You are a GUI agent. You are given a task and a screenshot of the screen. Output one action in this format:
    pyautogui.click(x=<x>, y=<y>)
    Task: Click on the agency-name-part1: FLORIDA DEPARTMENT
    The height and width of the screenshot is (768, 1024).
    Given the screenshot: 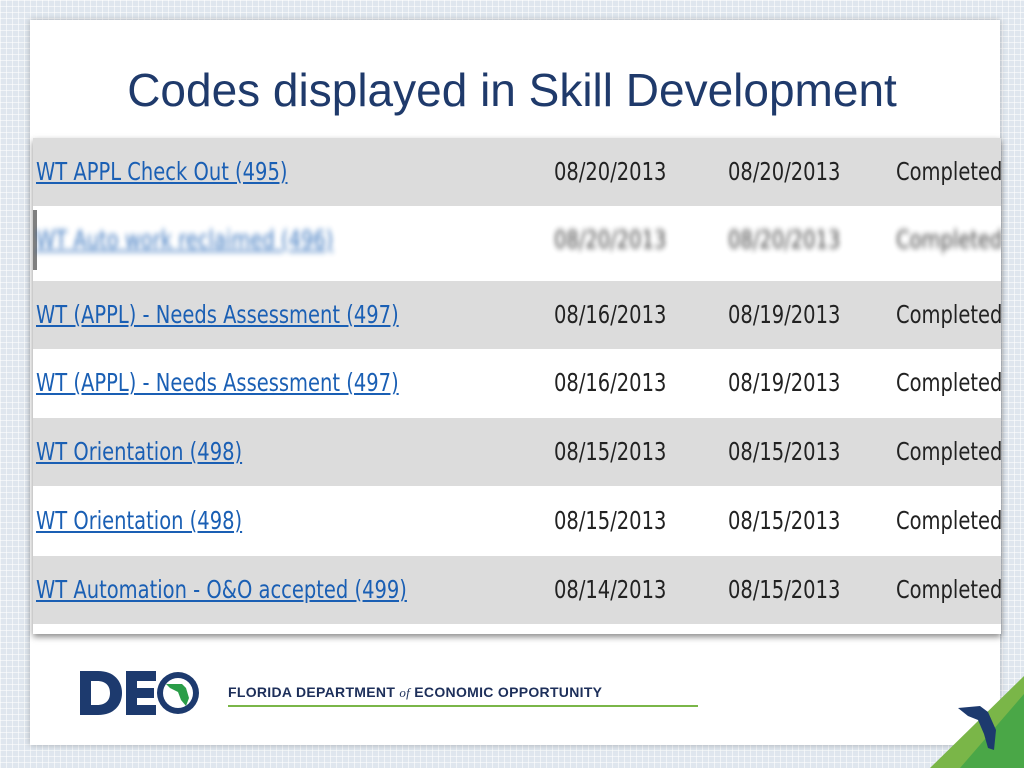 What is the action you would take?
    pyautogui.click(x=312, y=692)
    